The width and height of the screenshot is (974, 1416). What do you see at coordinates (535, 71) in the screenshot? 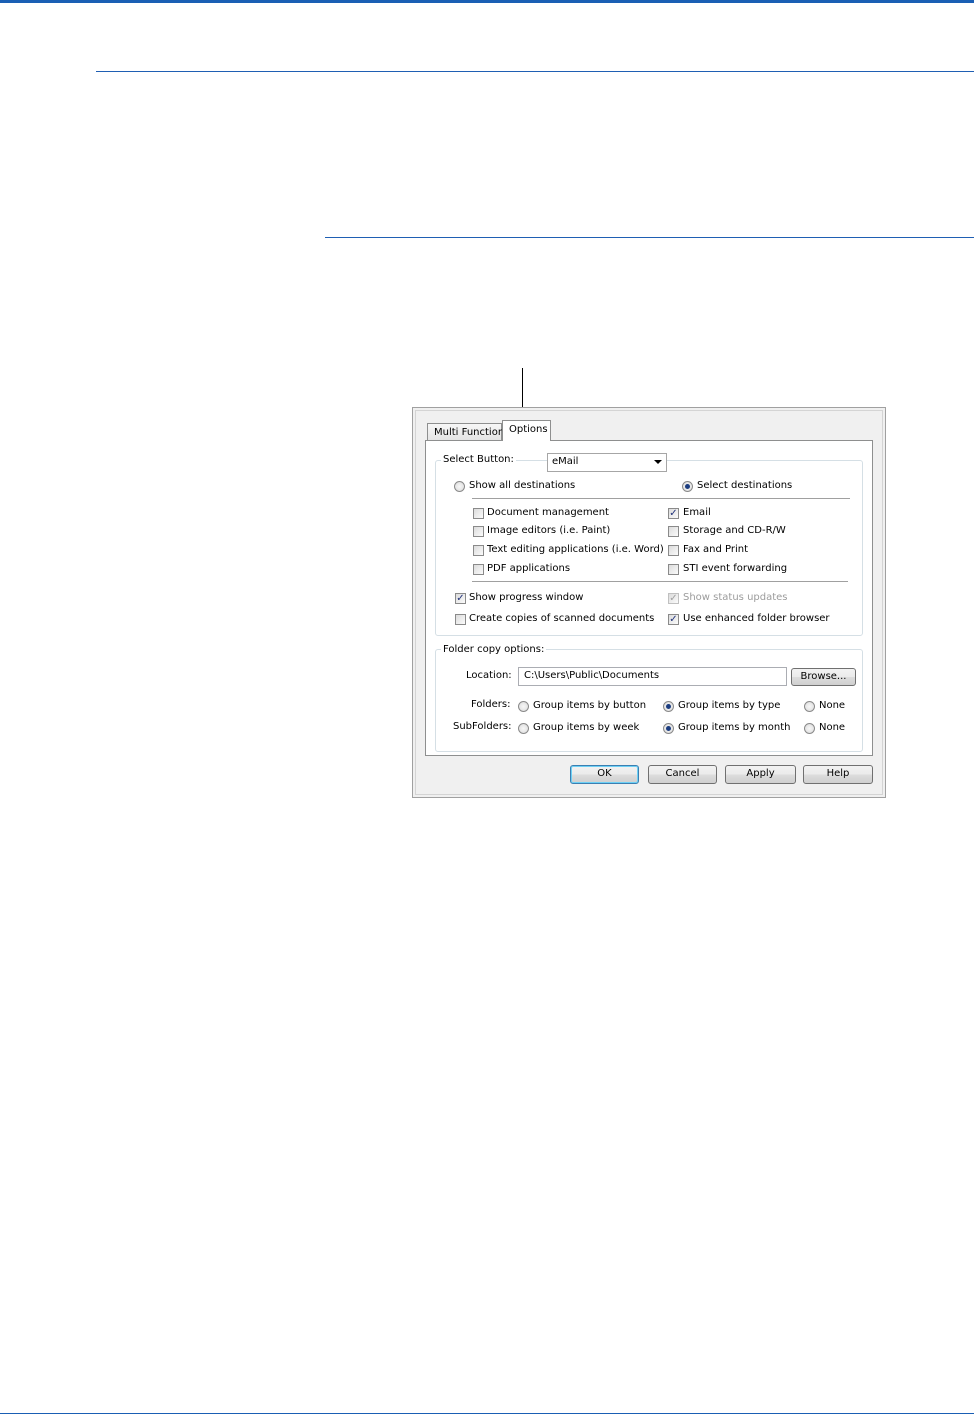
I see `section-rule` at bounding box center [535, 71].